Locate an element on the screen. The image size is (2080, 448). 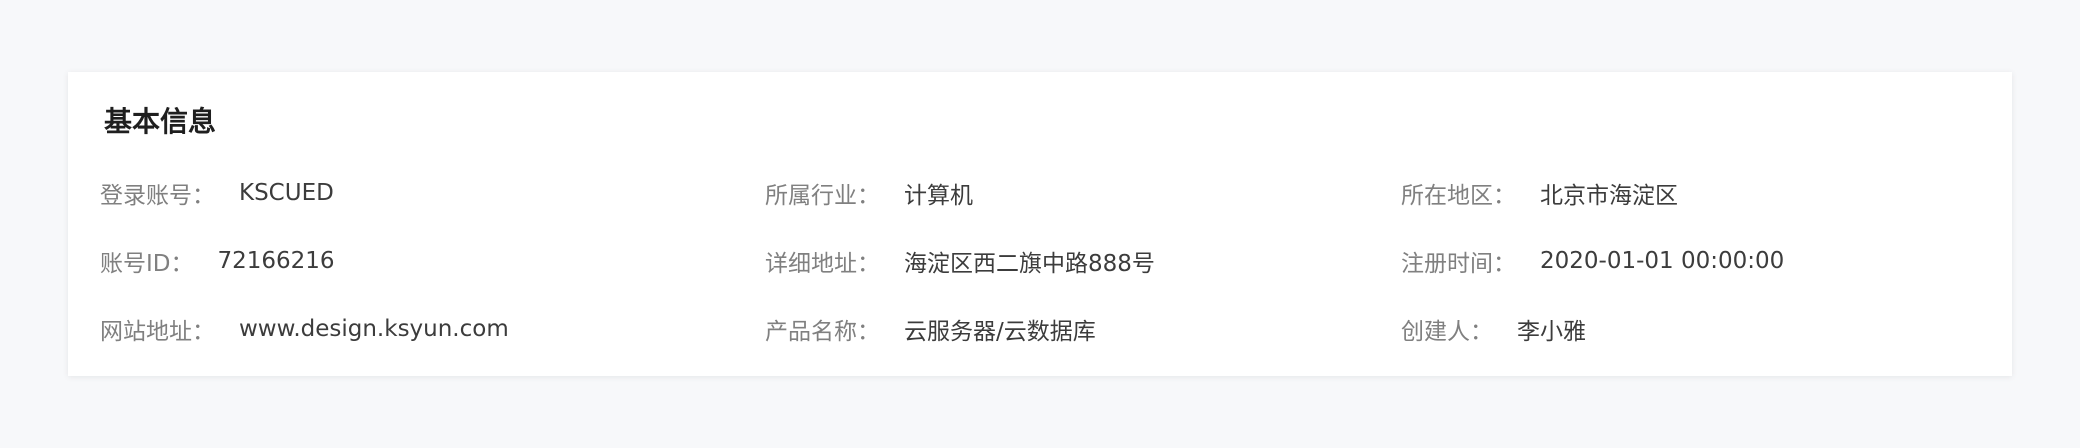
field-website: 网站地址： www.design.ksyun.com is located at coordinates (432, 329).